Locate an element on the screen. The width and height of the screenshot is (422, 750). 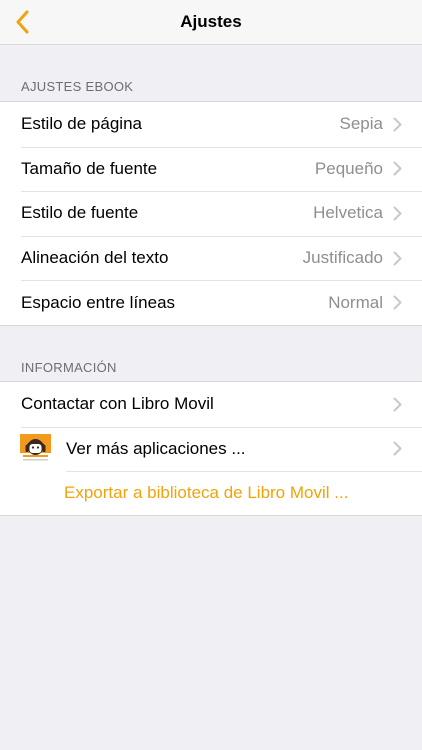
row-contact: Contactar con Libro Movil is located at coordinates (211, 404).